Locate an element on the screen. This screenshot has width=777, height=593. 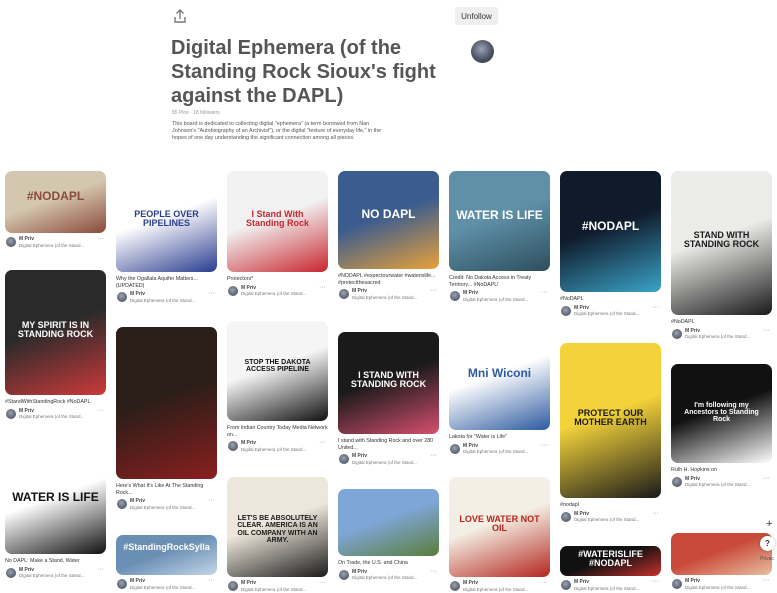
pin-title: Lakota for "Water is Life" is located at coordinates (499, 437).